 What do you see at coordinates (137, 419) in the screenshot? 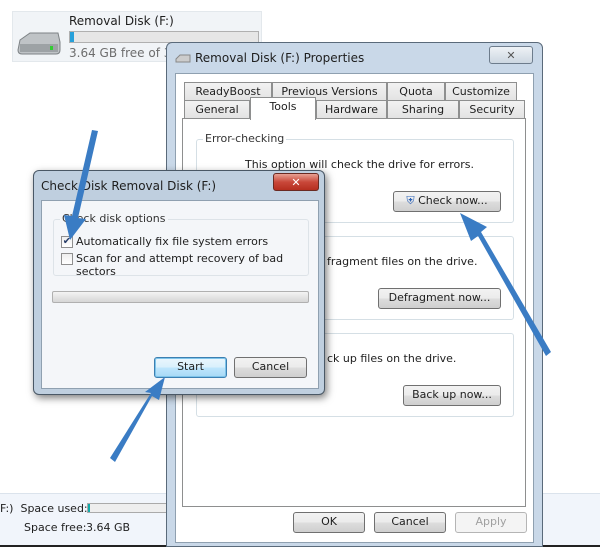
I see `arrow-to-start-icon` at bounding box center [137, 419].